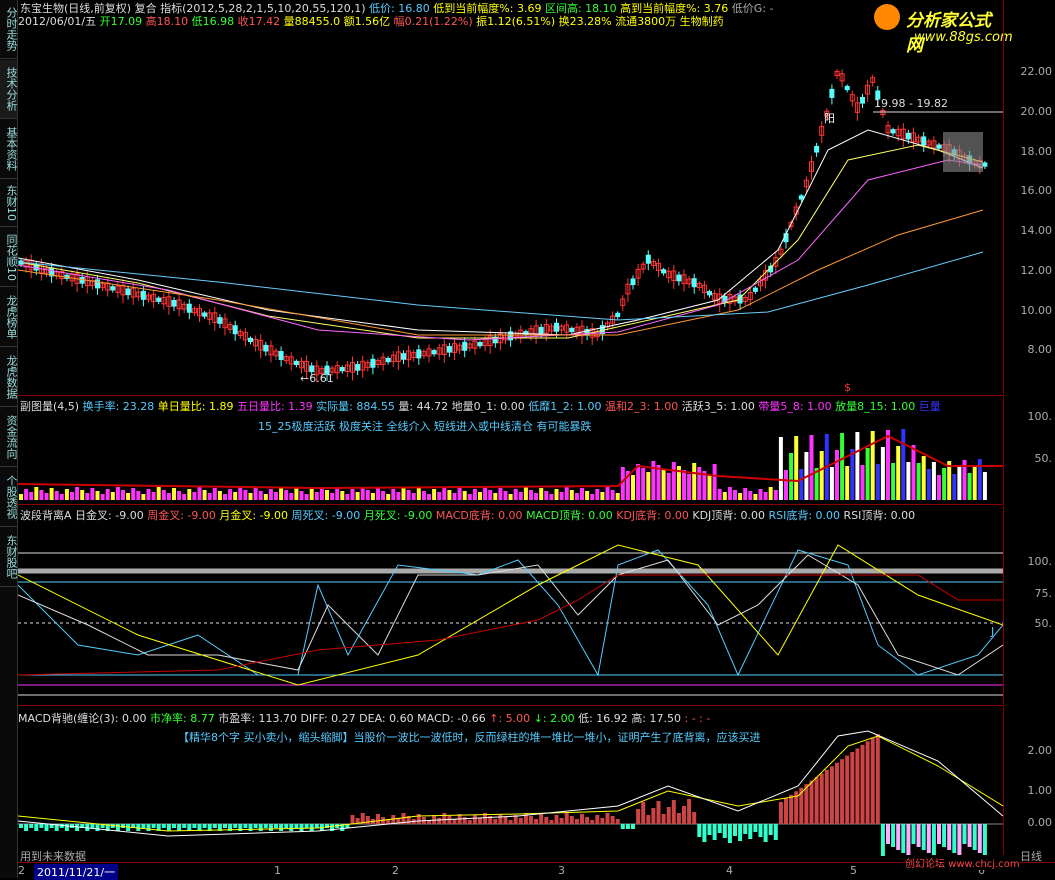 The image size is (1055, 880). Describe the element at coordinates (357, 406) in the screenshot. I see `volume-stat: 实际量: 884.55` at that location.